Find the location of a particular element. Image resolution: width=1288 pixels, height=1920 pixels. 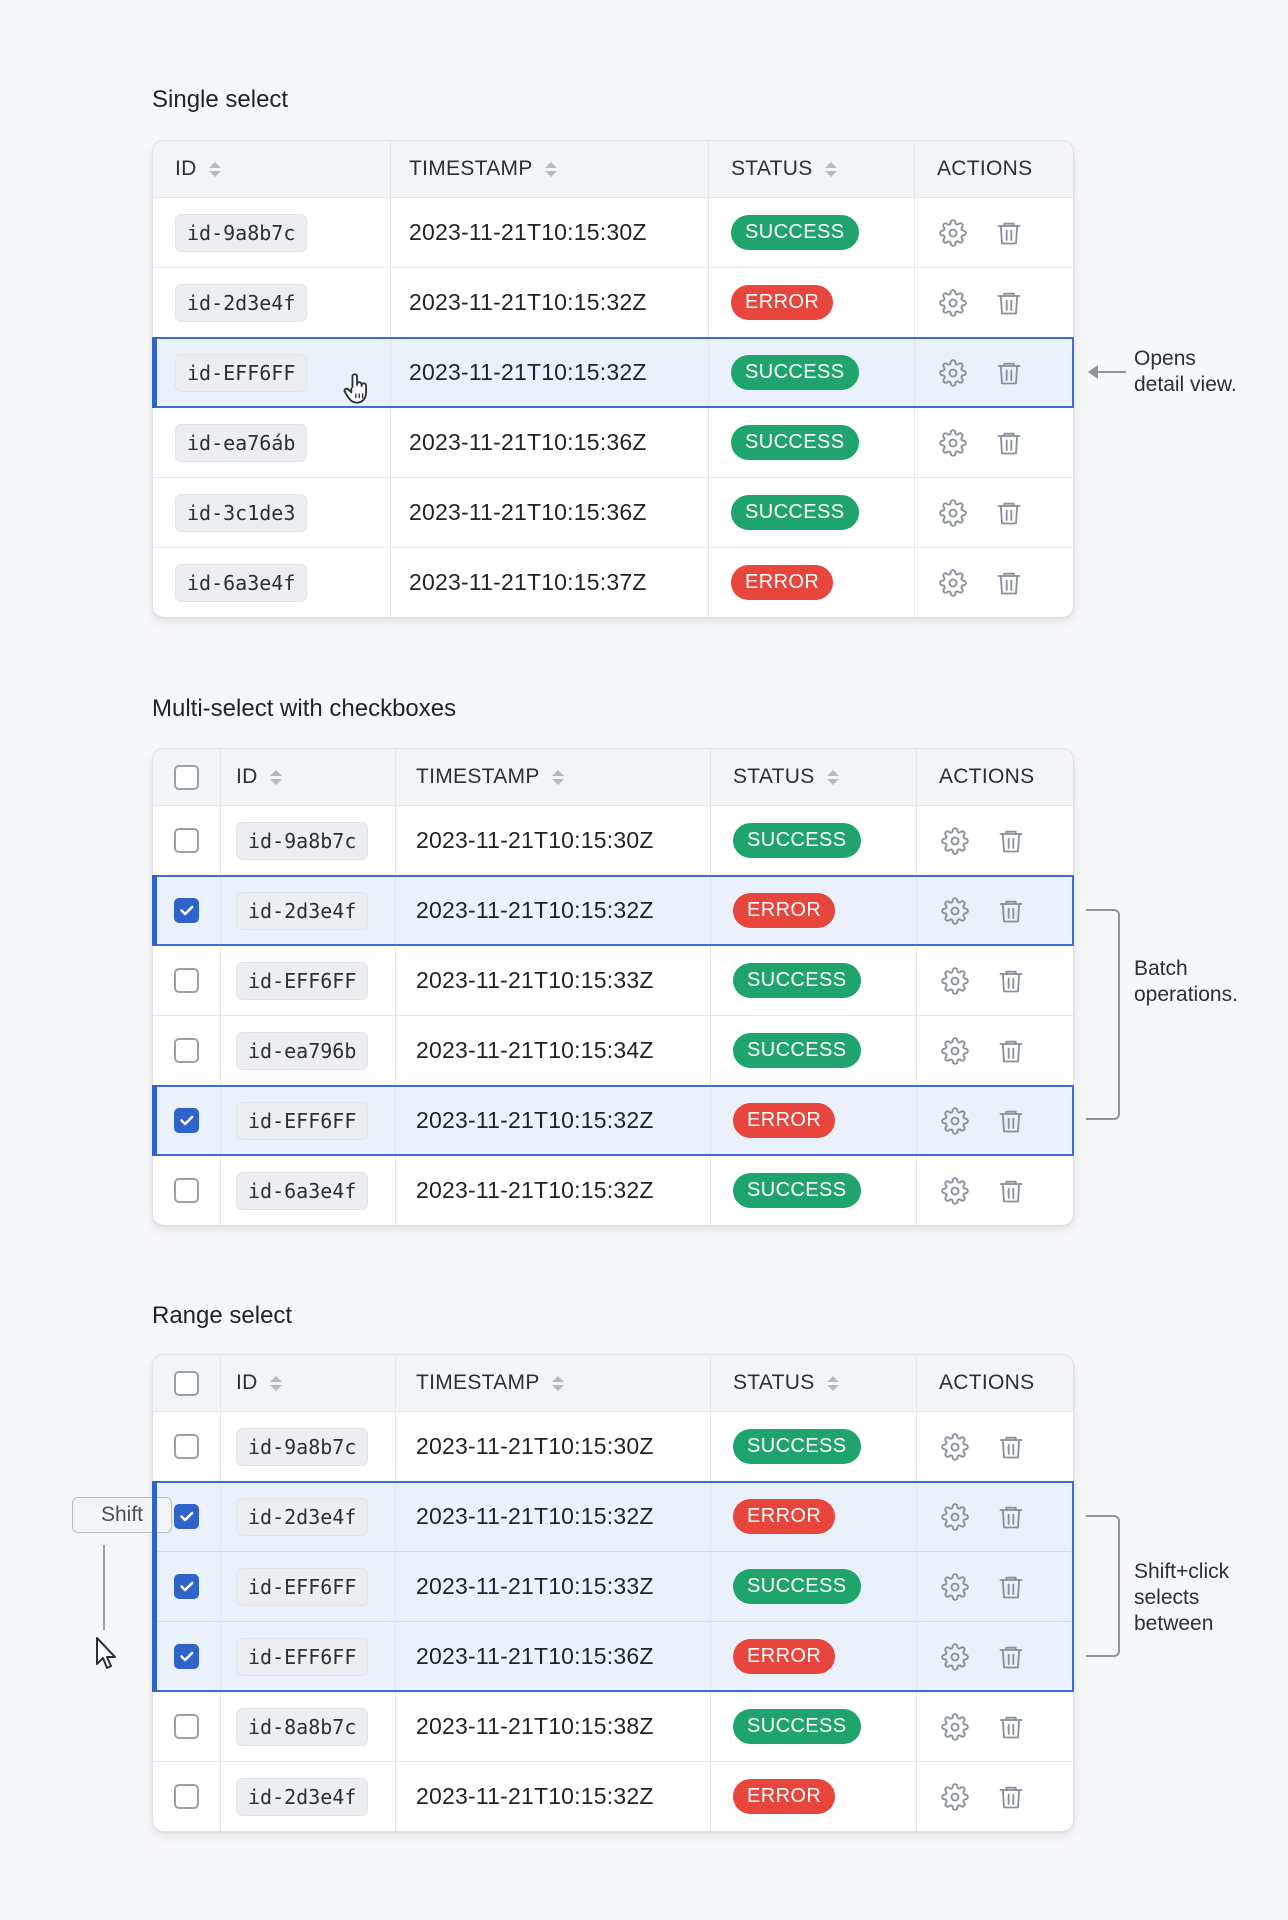

table-row: id-6a3e4f 2023-11-21T10:15:37Z ERROR is located at coordinates (613, 582).